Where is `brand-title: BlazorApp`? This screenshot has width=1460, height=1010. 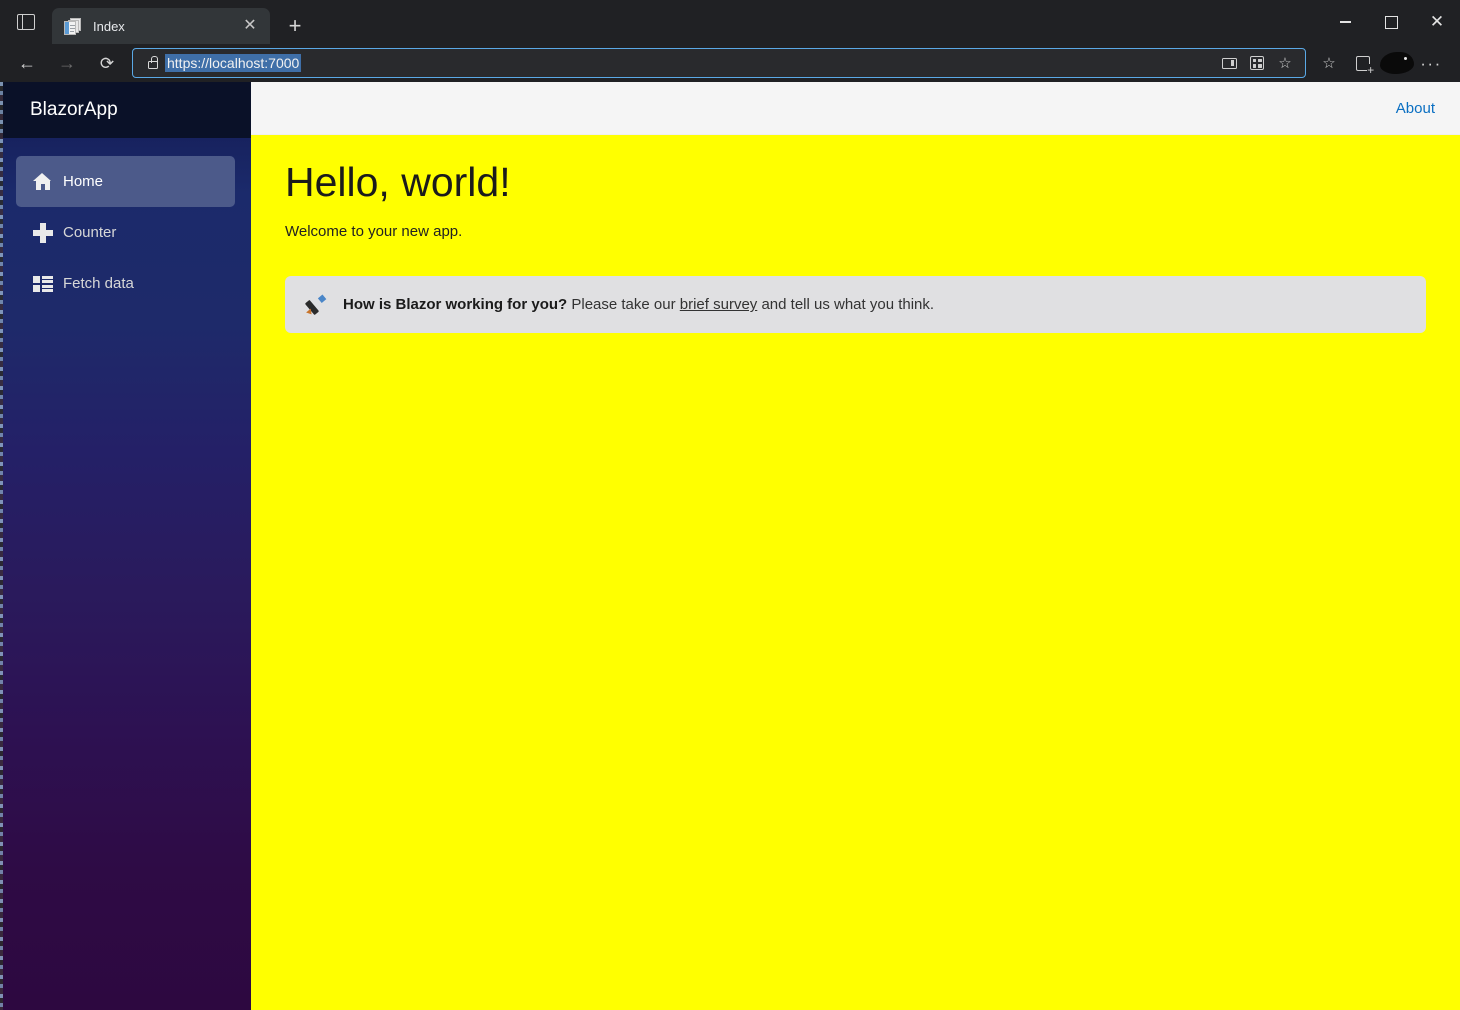
brand-title: BlazorApp is located at coordinates (74, 109).